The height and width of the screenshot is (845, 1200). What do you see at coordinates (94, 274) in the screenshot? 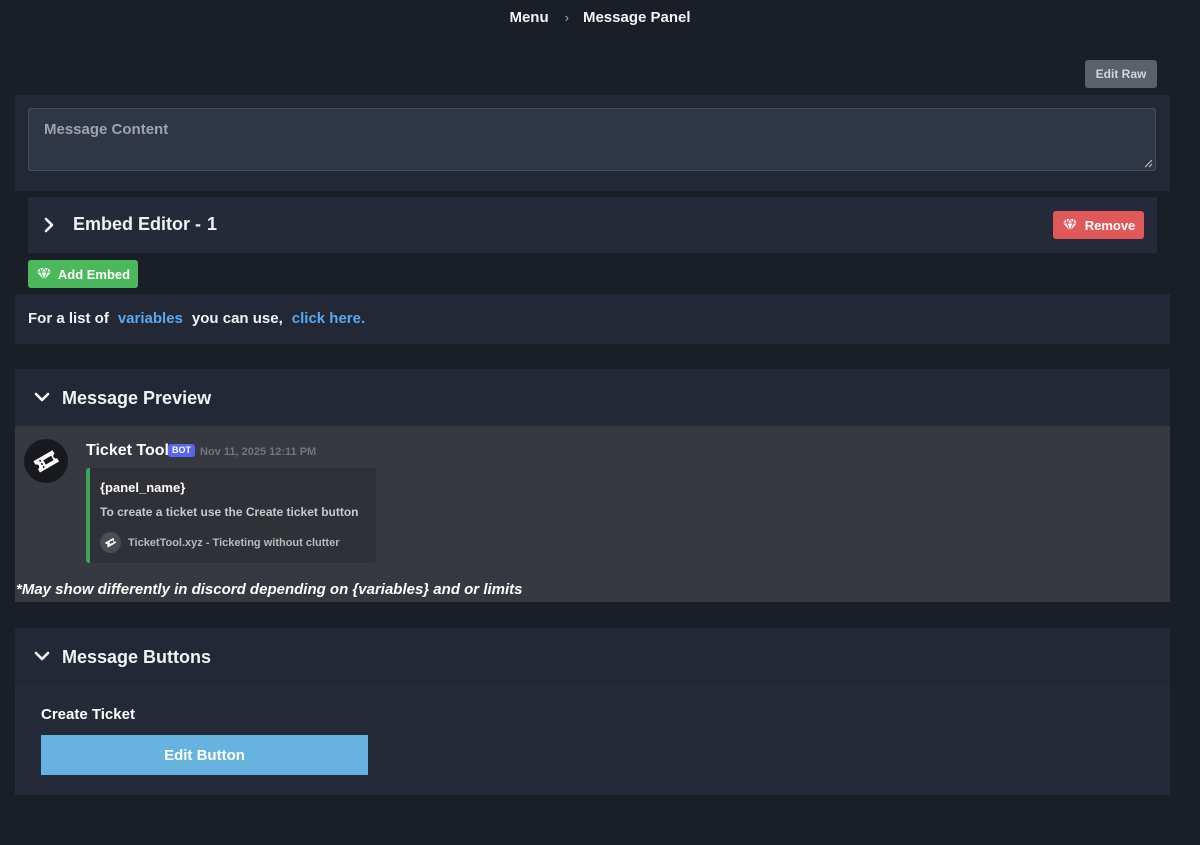
I see `add-embed-label: Add Embed` at bounding box center [94, 274].